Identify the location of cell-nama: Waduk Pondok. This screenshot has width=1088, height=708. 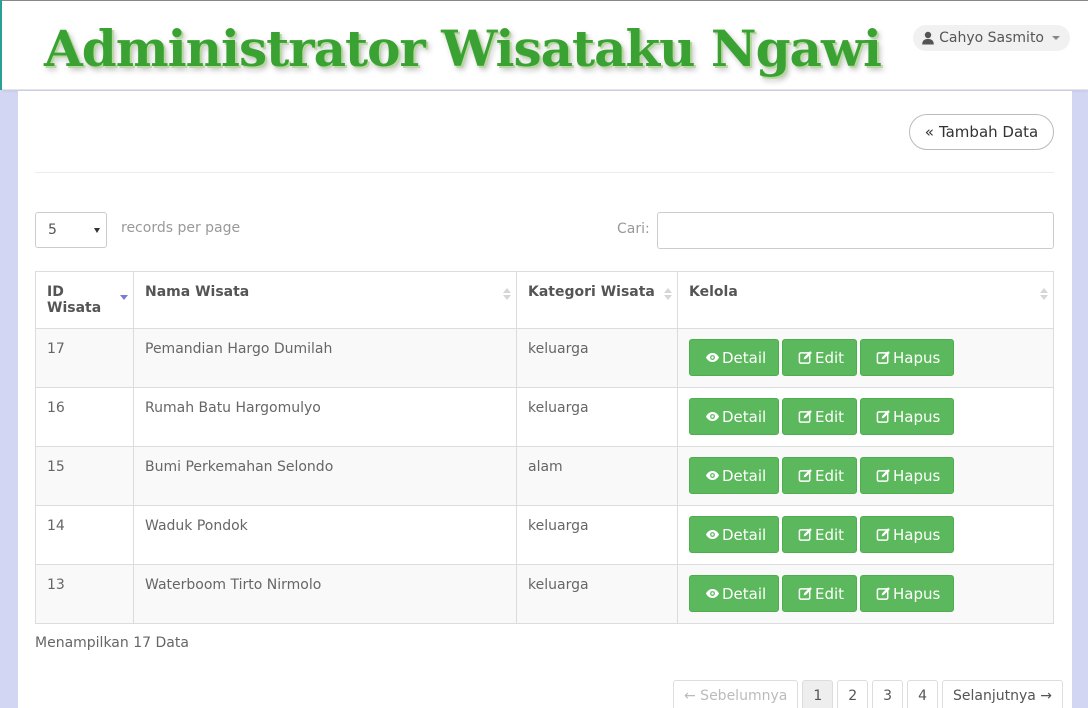
(325, 535).